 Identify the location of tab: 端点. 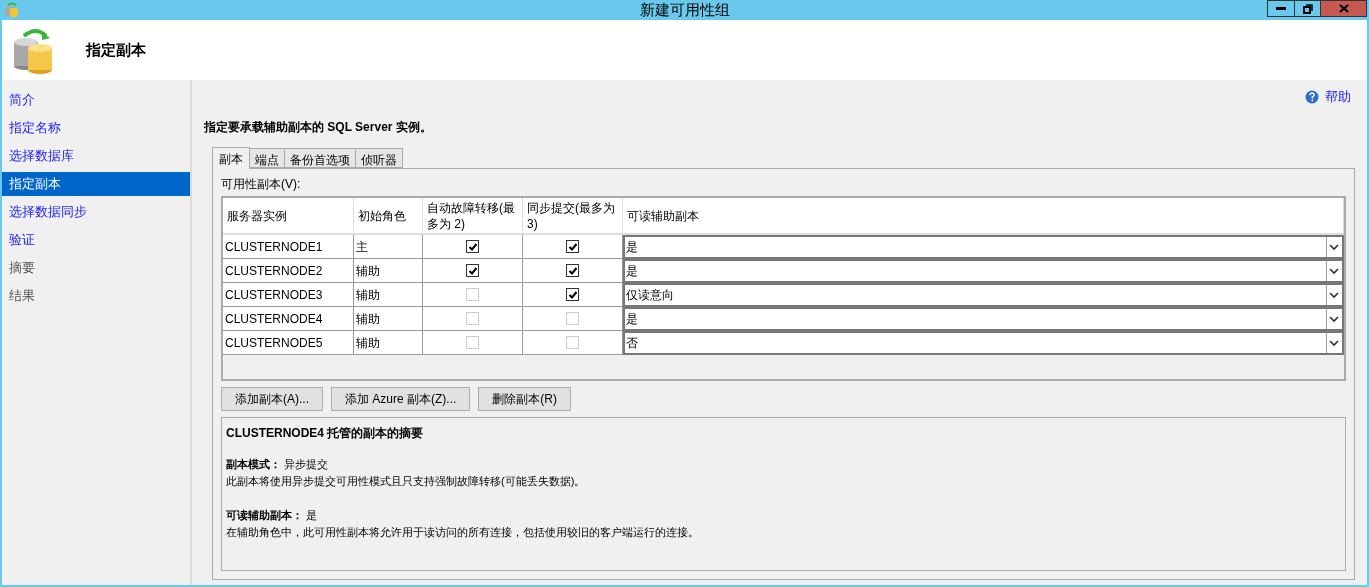
(267, 158).